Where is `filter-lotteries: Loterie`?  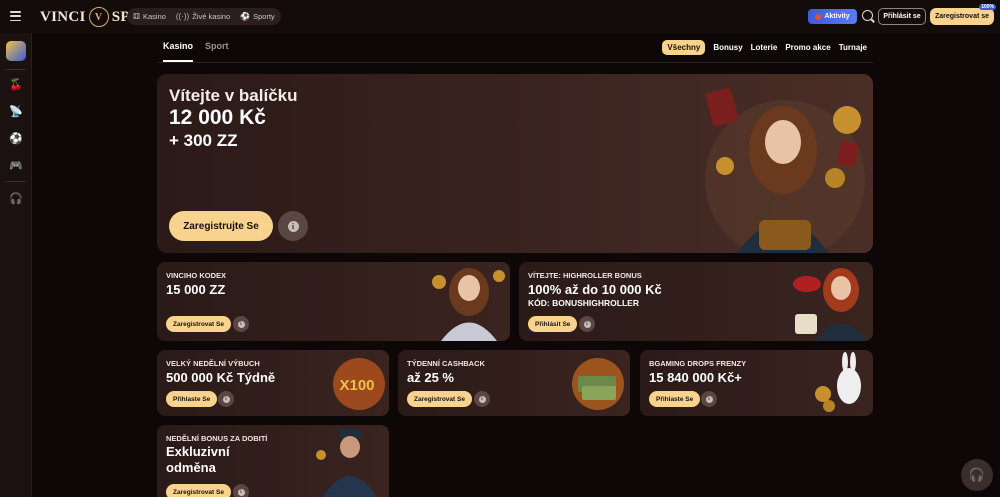 filter-lotteries: Loterie is located at coordinates (764, 47).